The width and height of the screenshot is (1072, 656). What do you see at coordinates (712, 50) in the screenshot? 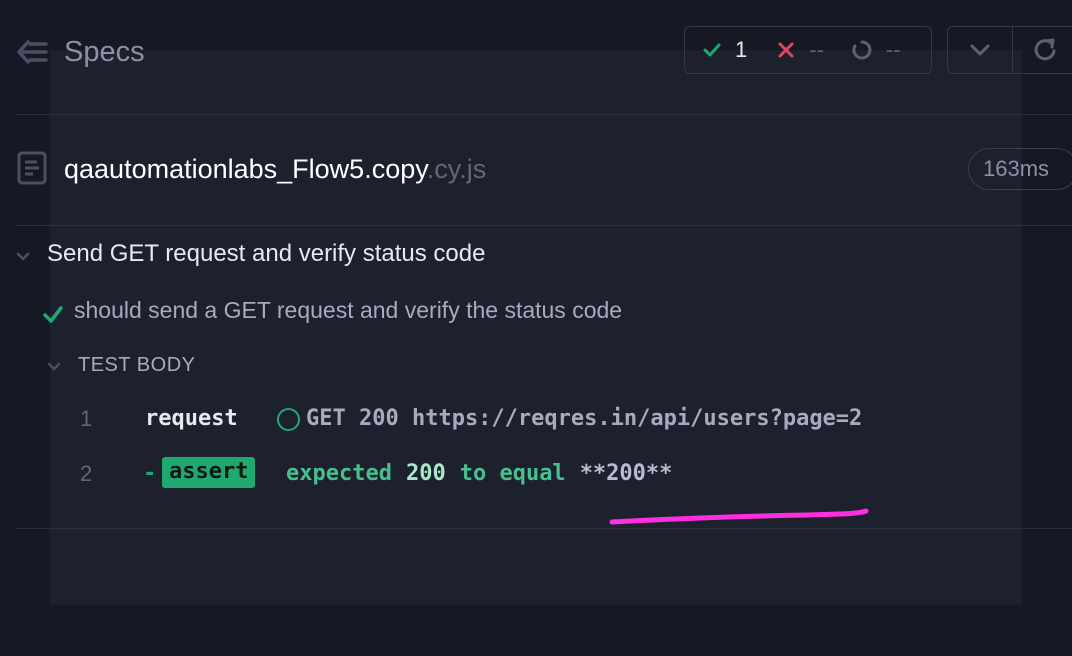
I see `check-icon` at bounding box center [712, 50].